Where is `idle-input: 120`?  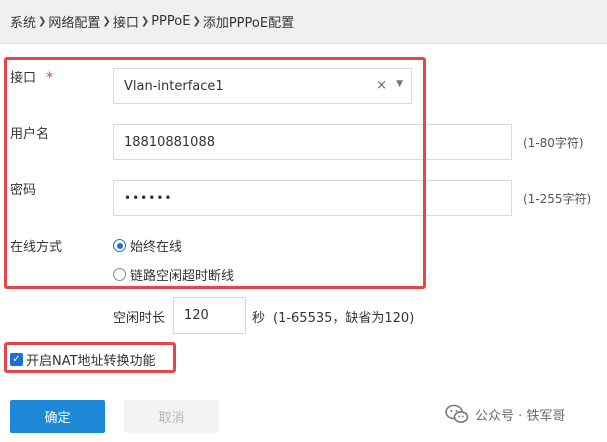
idle-input: 120 is located at coordinates (209, 315).